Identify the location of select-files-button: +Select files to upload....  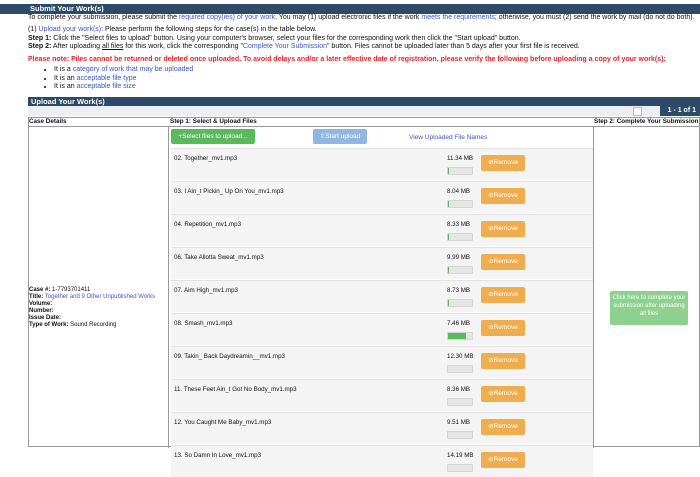
(213, 136).